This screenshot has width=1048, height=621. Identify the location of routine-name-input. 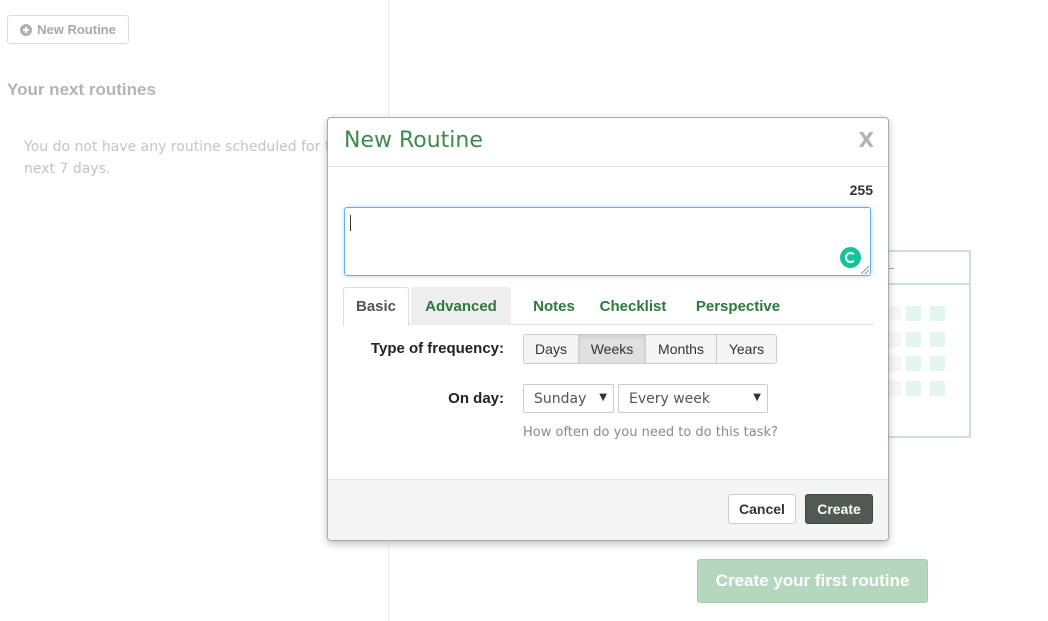
(607, 241).